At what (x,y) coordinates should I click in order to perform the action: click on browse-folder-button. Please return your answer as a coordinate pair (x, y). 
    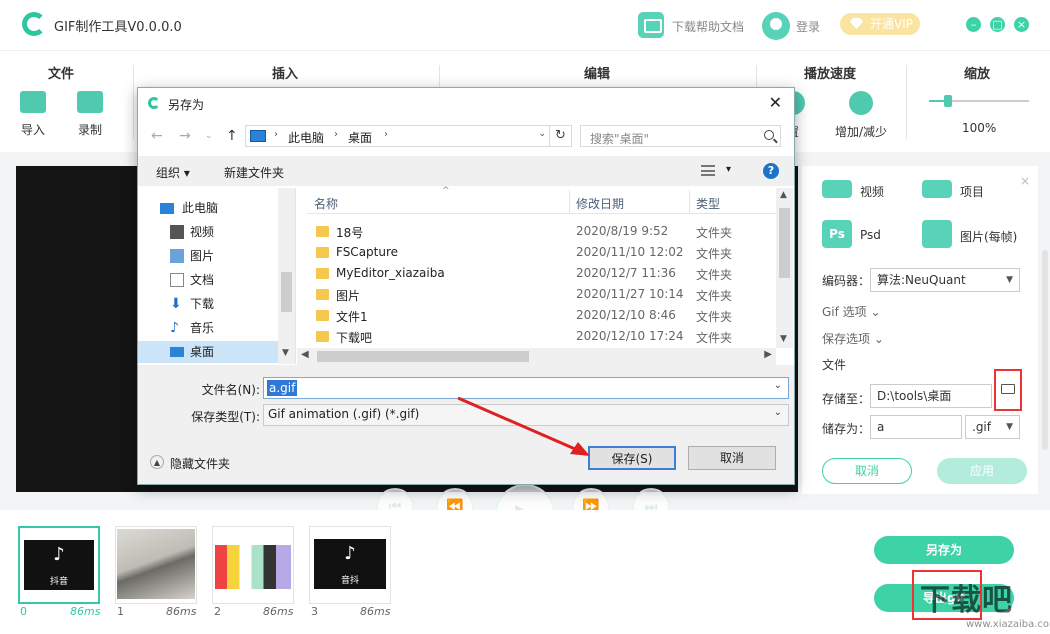
    Looking at the image, I should click on (1008, 390).